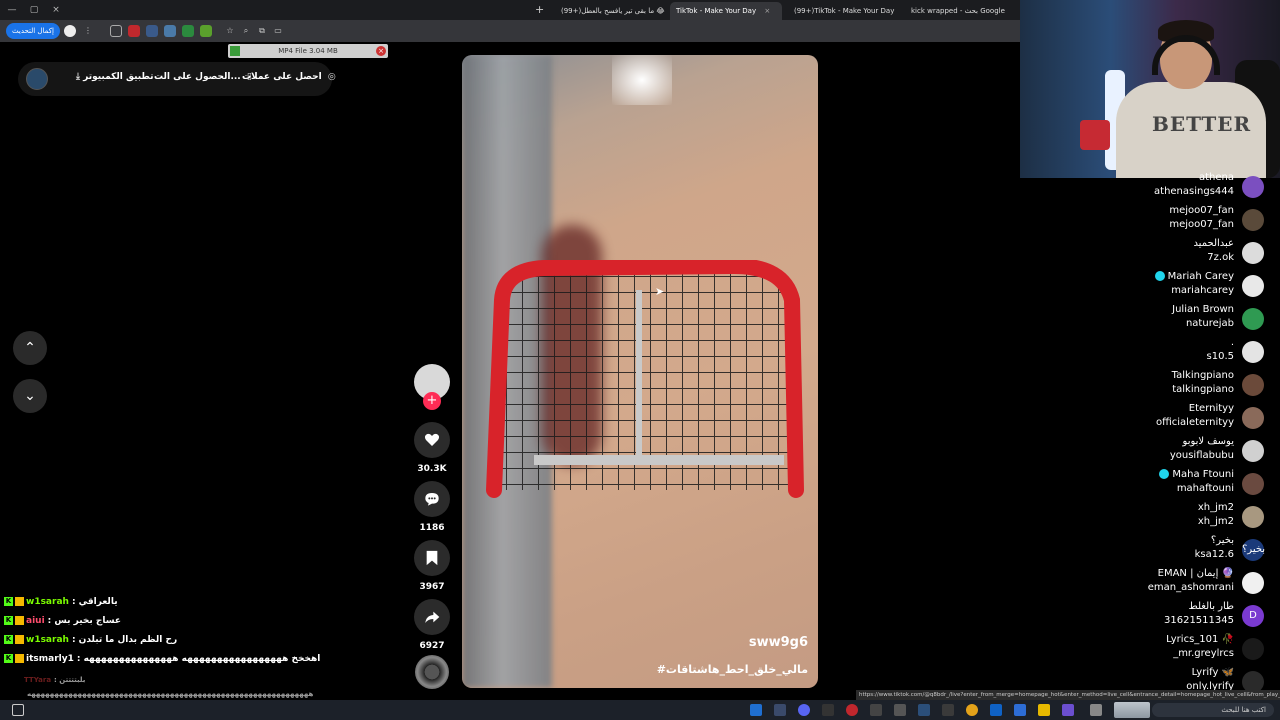 This screenshot has width=1280, height=720. What do you see at coordinates (1166, 584) in the screenshot?
I see `live-list-item: EMAN | إيمان 🔮 eman_ashomrani` at bounding box center [1166, 584].